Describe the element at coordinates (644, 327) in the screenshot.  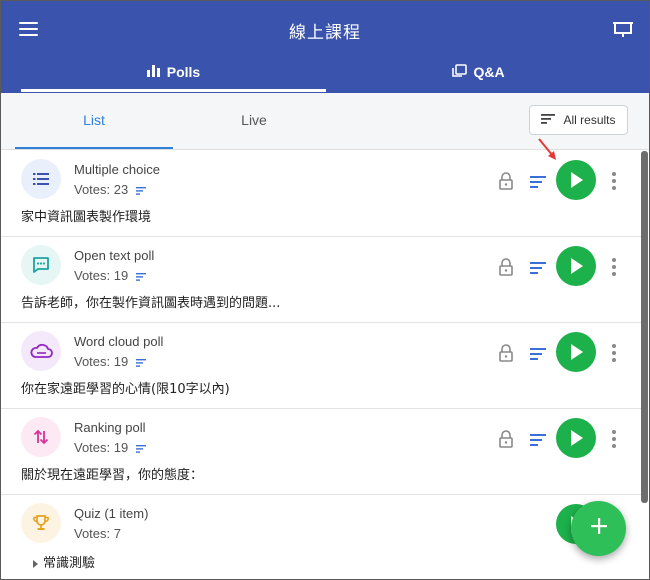
I see `scrollbar-thumb` at that location.